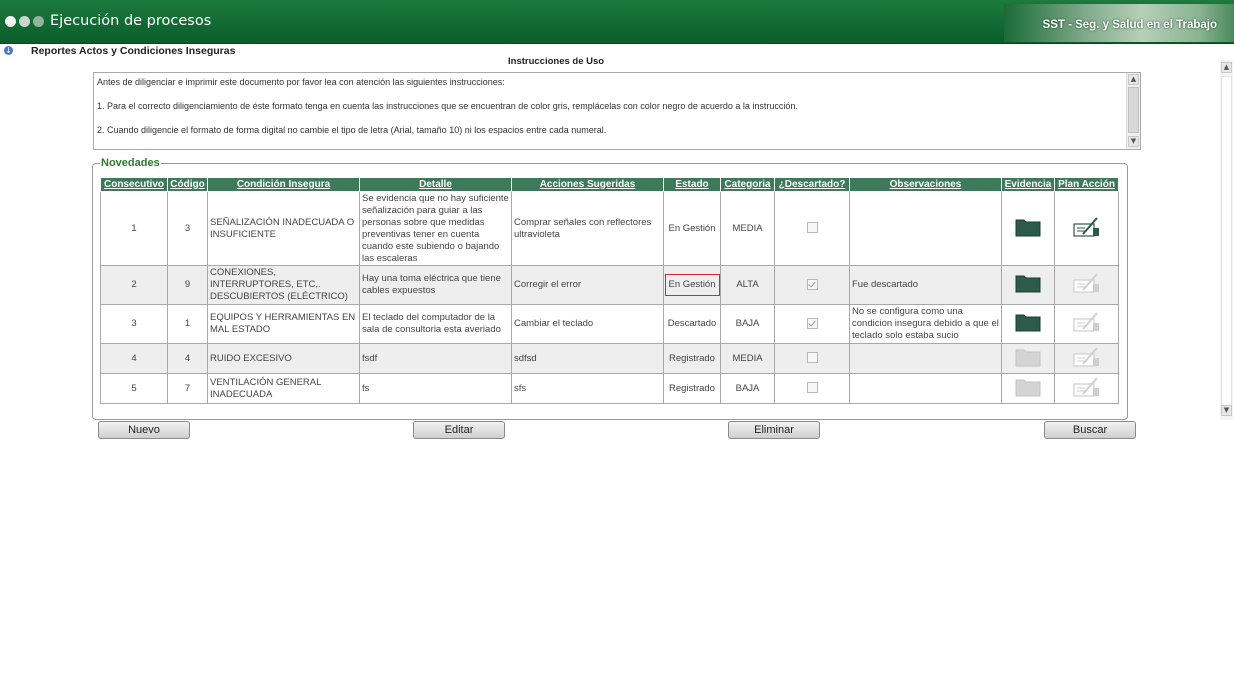  Describe the element at coordinates (131, 21) in the screenshot. I see `app-title: Ejecución de procesos` at that location.